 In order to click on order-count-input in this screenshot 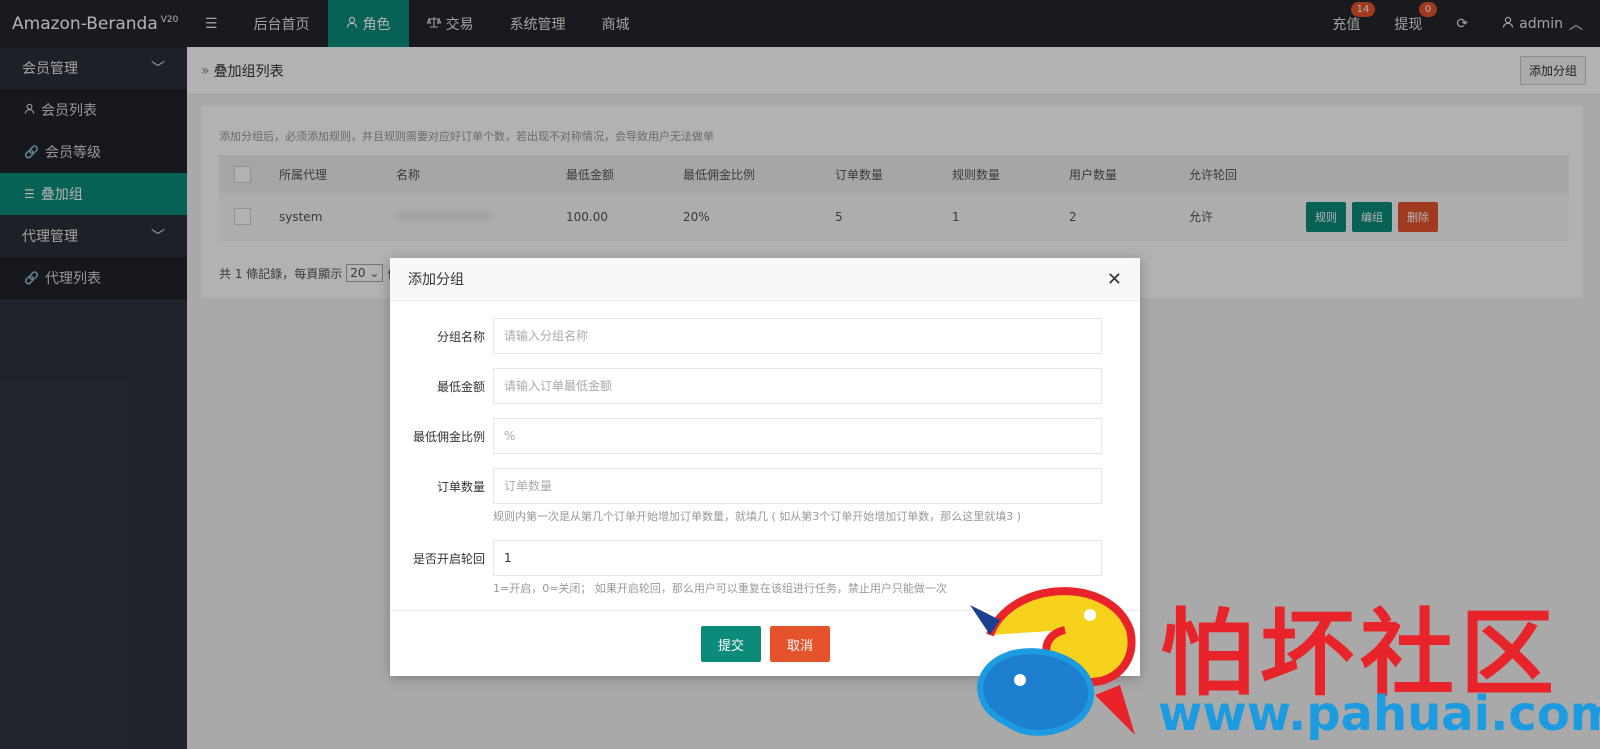, I will do `click(797, 486)`.